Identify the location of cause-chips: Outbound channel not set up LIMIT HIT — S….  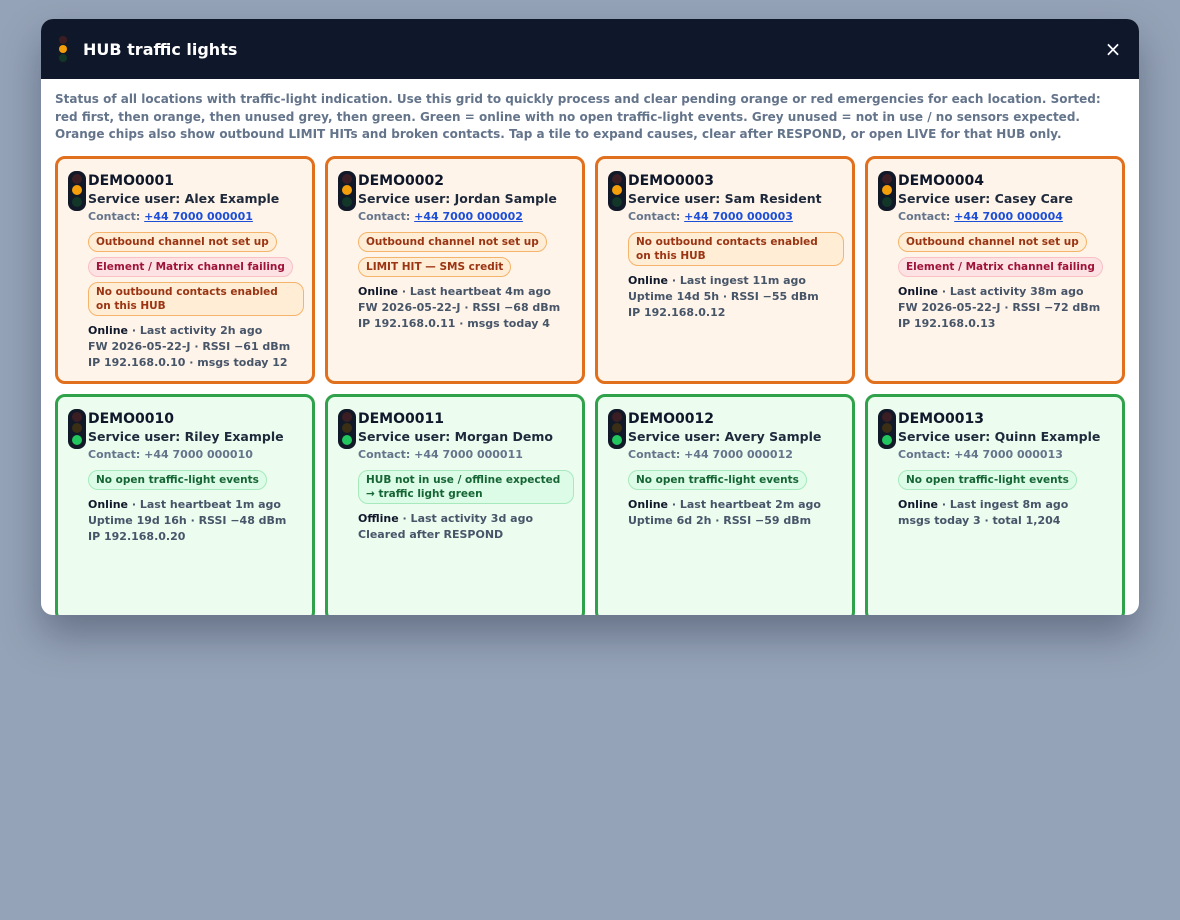
(464, 254).